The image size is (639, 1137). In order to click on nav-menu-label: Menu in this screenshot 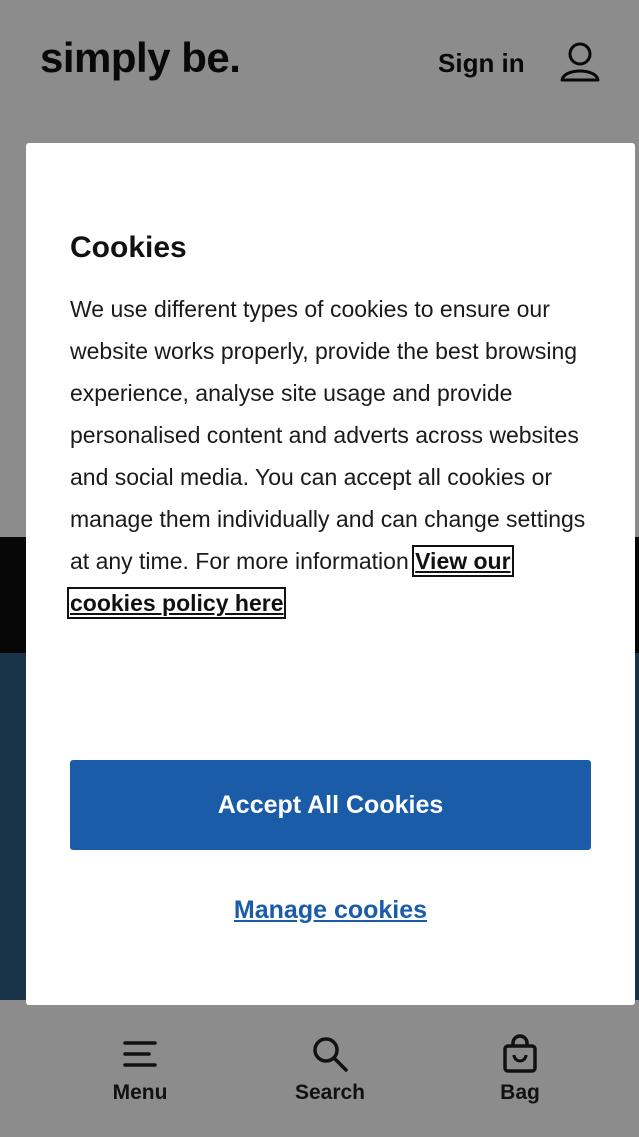, I will do `click(140, 1092)`.